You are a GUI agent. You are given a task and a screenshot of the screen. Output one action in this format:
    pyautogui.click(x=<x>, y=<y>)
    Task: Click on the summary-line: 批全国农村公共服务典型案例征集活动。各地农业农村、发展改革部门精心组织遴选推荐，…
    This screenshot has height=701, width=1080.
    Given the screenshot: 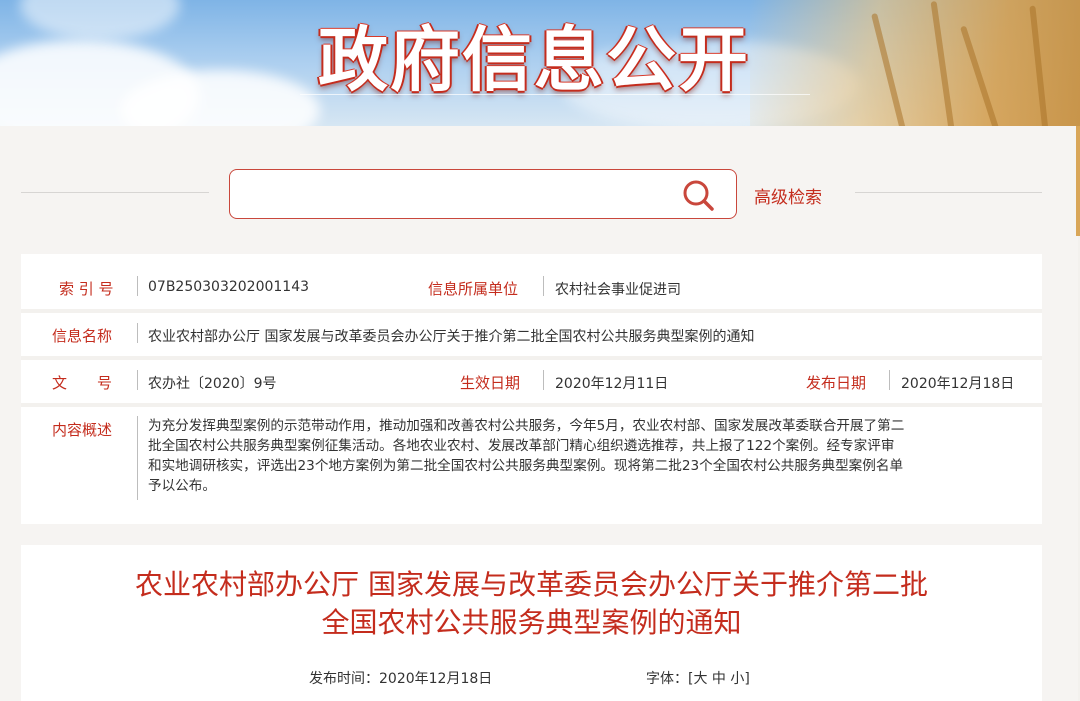 What is the action you would take?
    pyautogui.click(x=521, y=446)
    